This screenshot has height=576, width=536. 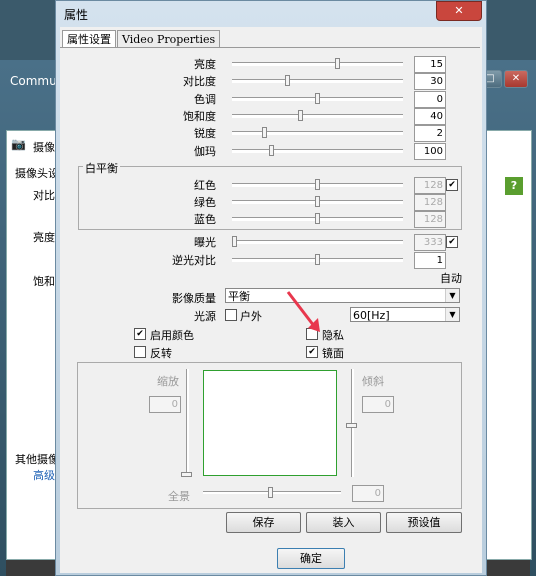 I want to click on outdoor-checkbox, so click(x=231, y=315).